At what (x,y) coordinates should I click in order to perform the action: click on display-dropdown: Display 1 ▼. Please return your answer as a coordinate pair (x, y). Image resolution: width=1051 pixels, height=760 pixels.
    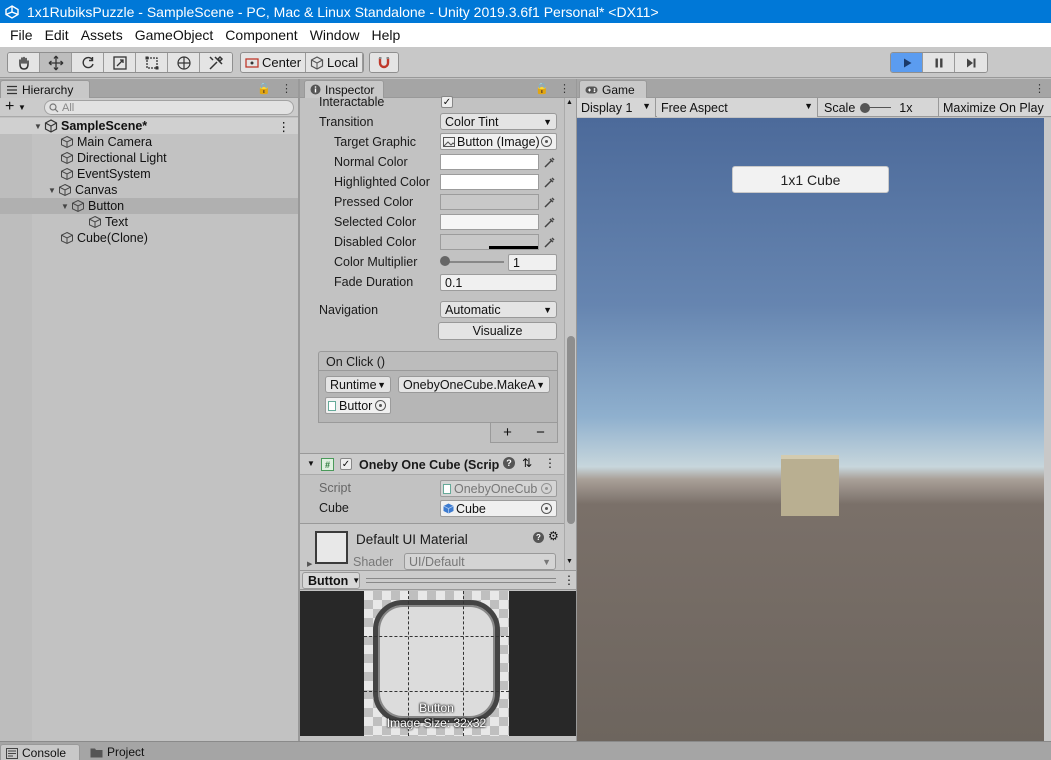
    Looking at the image, I should click on (616, 107).